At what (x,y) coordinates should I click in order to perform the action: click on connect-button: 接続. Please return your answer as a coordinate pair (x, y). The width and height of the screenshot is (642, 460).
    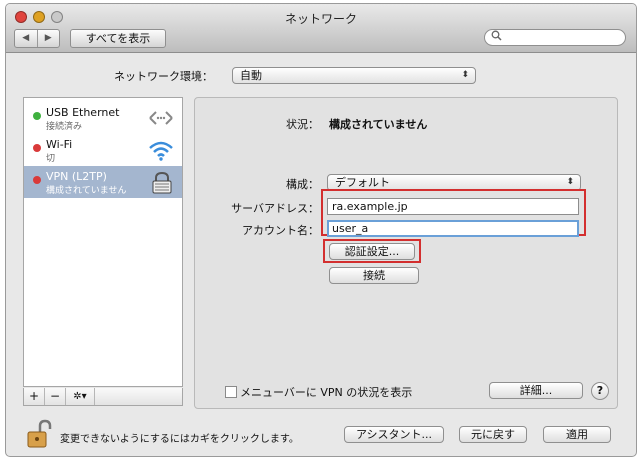
    Looking at the image, I should click on (374, 275).